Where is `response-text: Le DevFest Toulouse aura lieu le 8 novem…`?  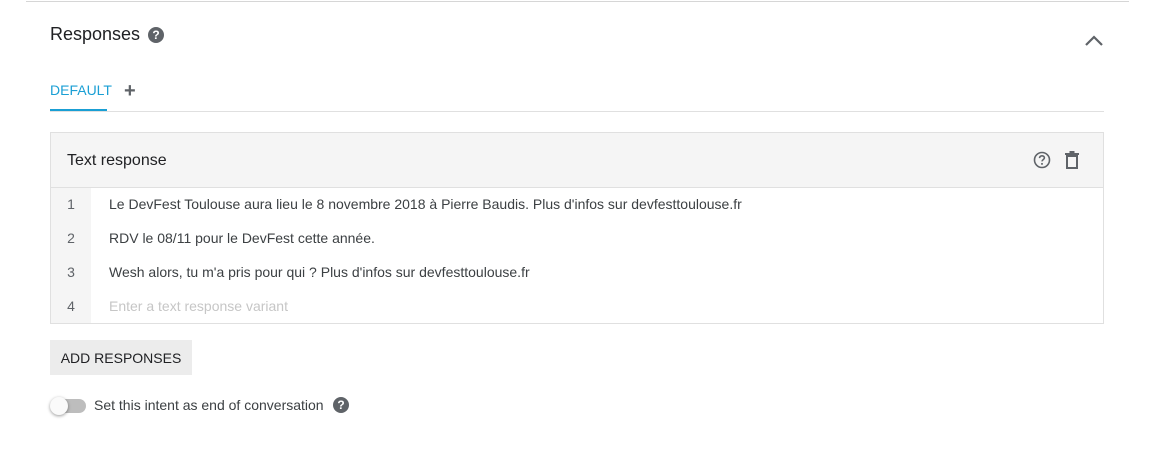 response-text: Le DevFest Toulouse aura lieu le 8 novem… is located at coordinates (425, 204).